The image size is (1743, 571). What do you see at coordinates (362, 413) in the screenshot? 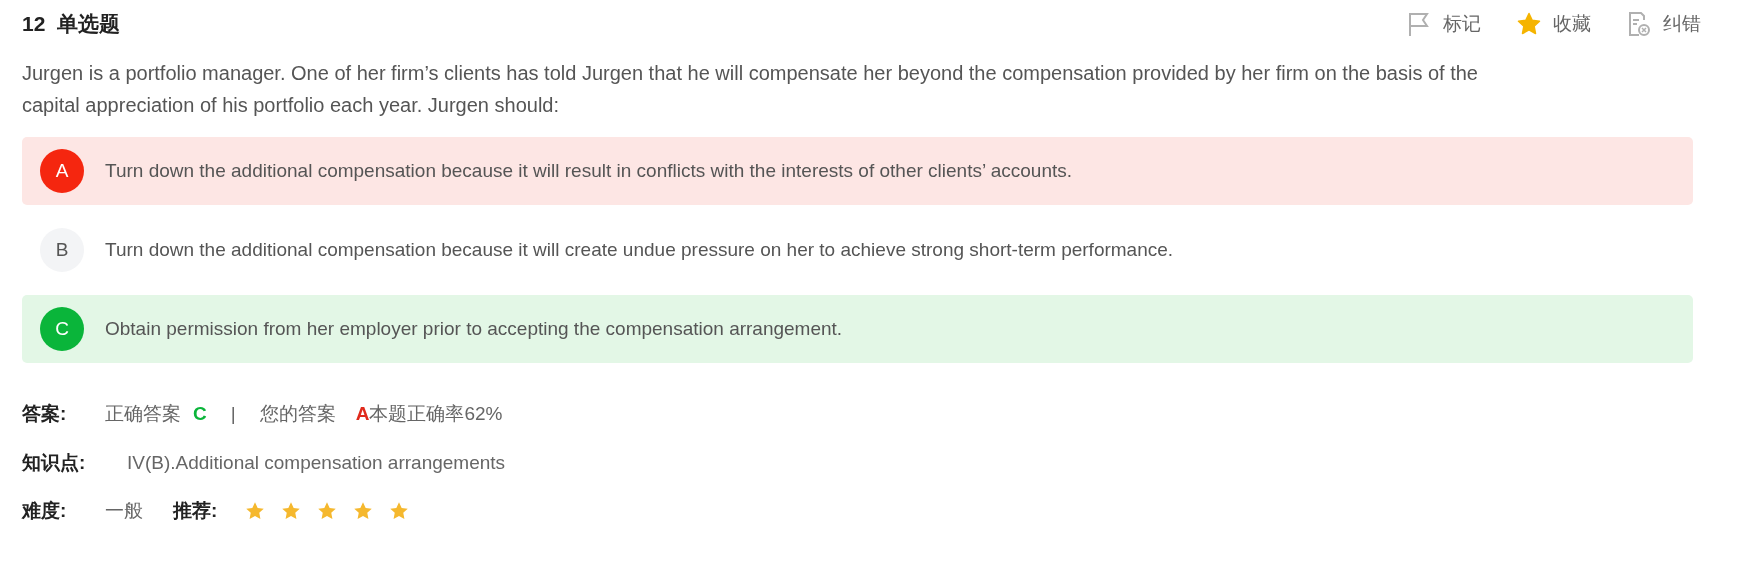
I see `your-answer: A` at bounding box center [362, 413].